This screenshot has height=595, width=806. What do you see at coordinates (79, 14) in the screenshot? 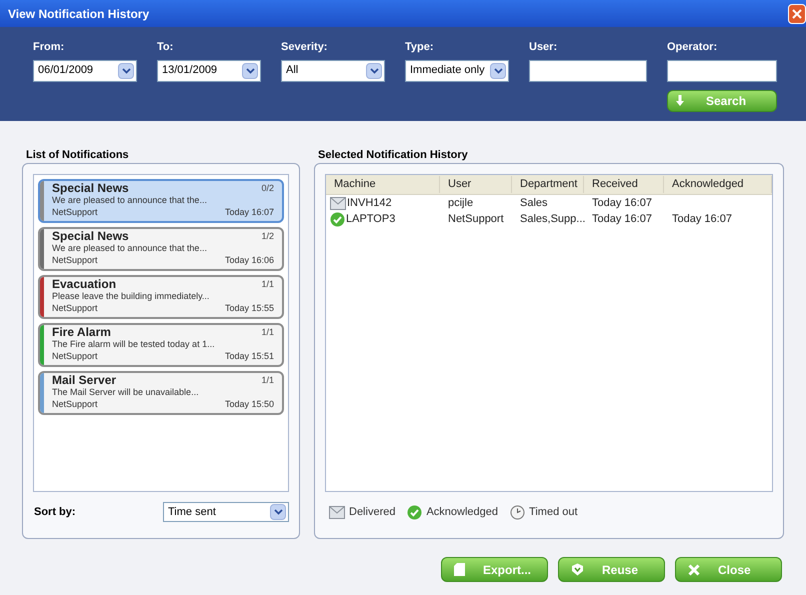
I see `window-title: View Notification History` at bounding box center [79, 14].